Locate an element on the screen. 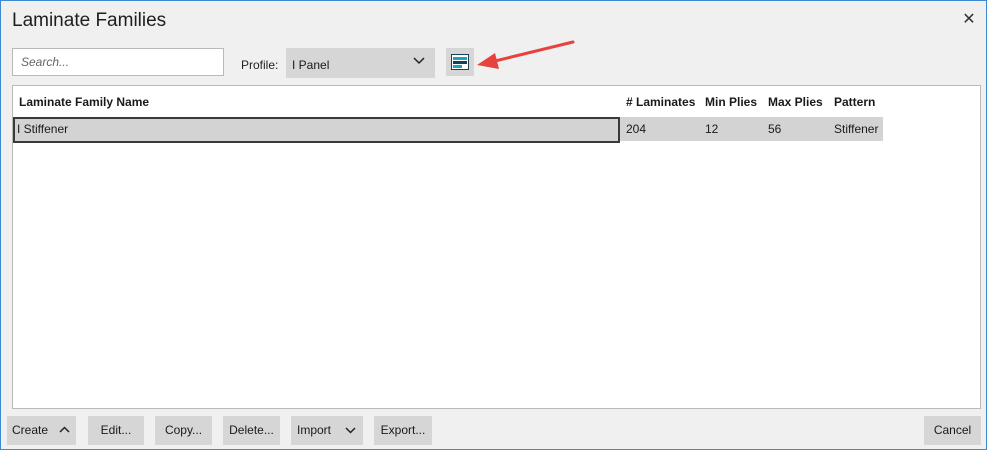 Image resolution: width=987 pixels, height=450 pixels. cancel-label: Cancel is located at coordinates (952, 430).